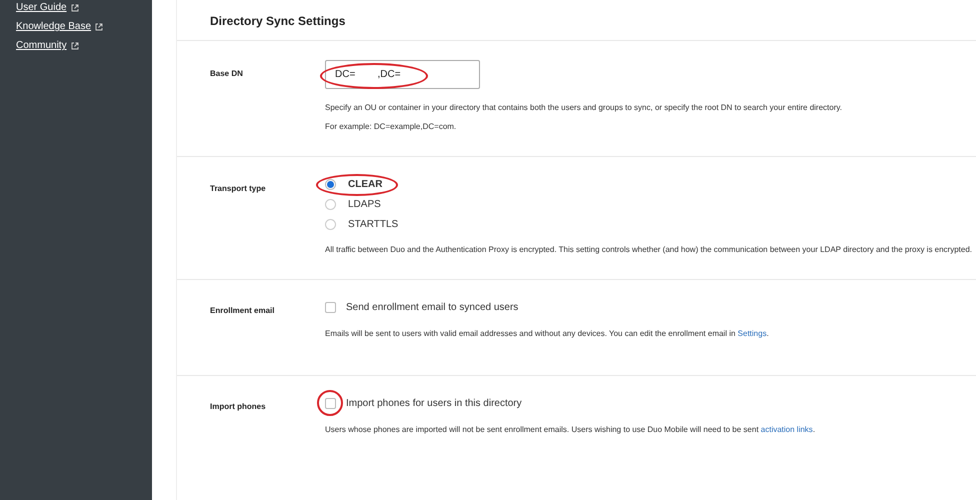  I want to click on setting-label: Transport type, so click(238, 189).